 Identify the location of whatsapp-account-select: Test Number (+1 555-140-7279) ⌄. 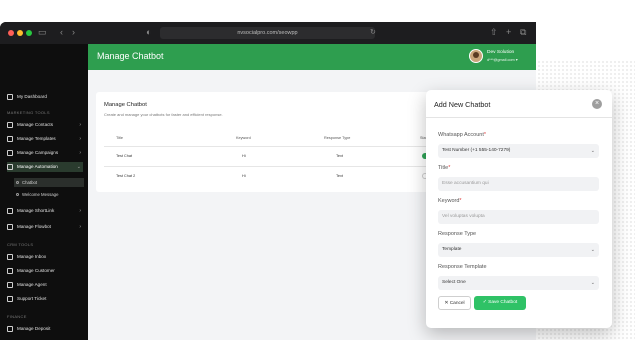
(518, 151).